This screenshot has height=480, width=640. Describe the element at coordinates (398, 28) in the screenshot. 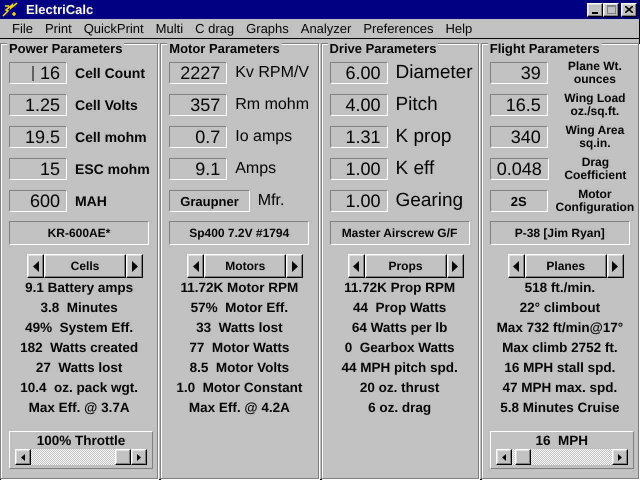

I see `menu-item: Preferences` at that location.